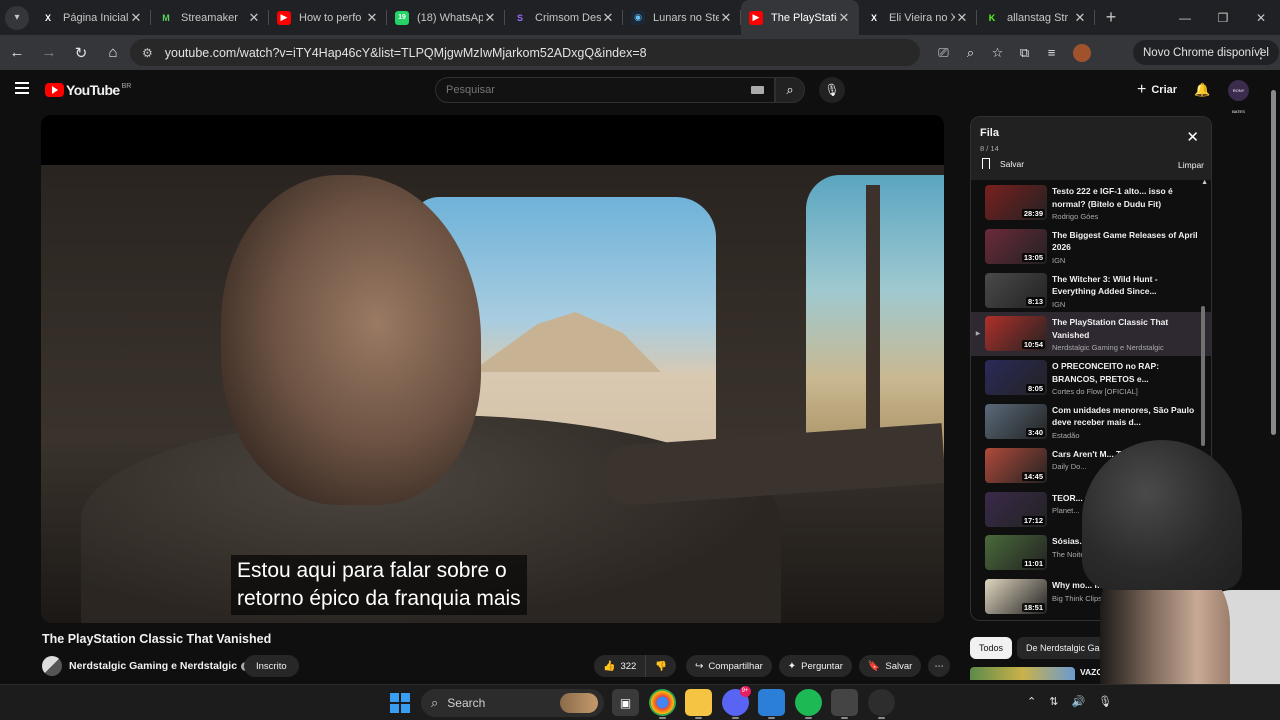 The width and height of the screenshot is (1280, 720). I want to click on discord-icon: 9+, so click(736, 702).